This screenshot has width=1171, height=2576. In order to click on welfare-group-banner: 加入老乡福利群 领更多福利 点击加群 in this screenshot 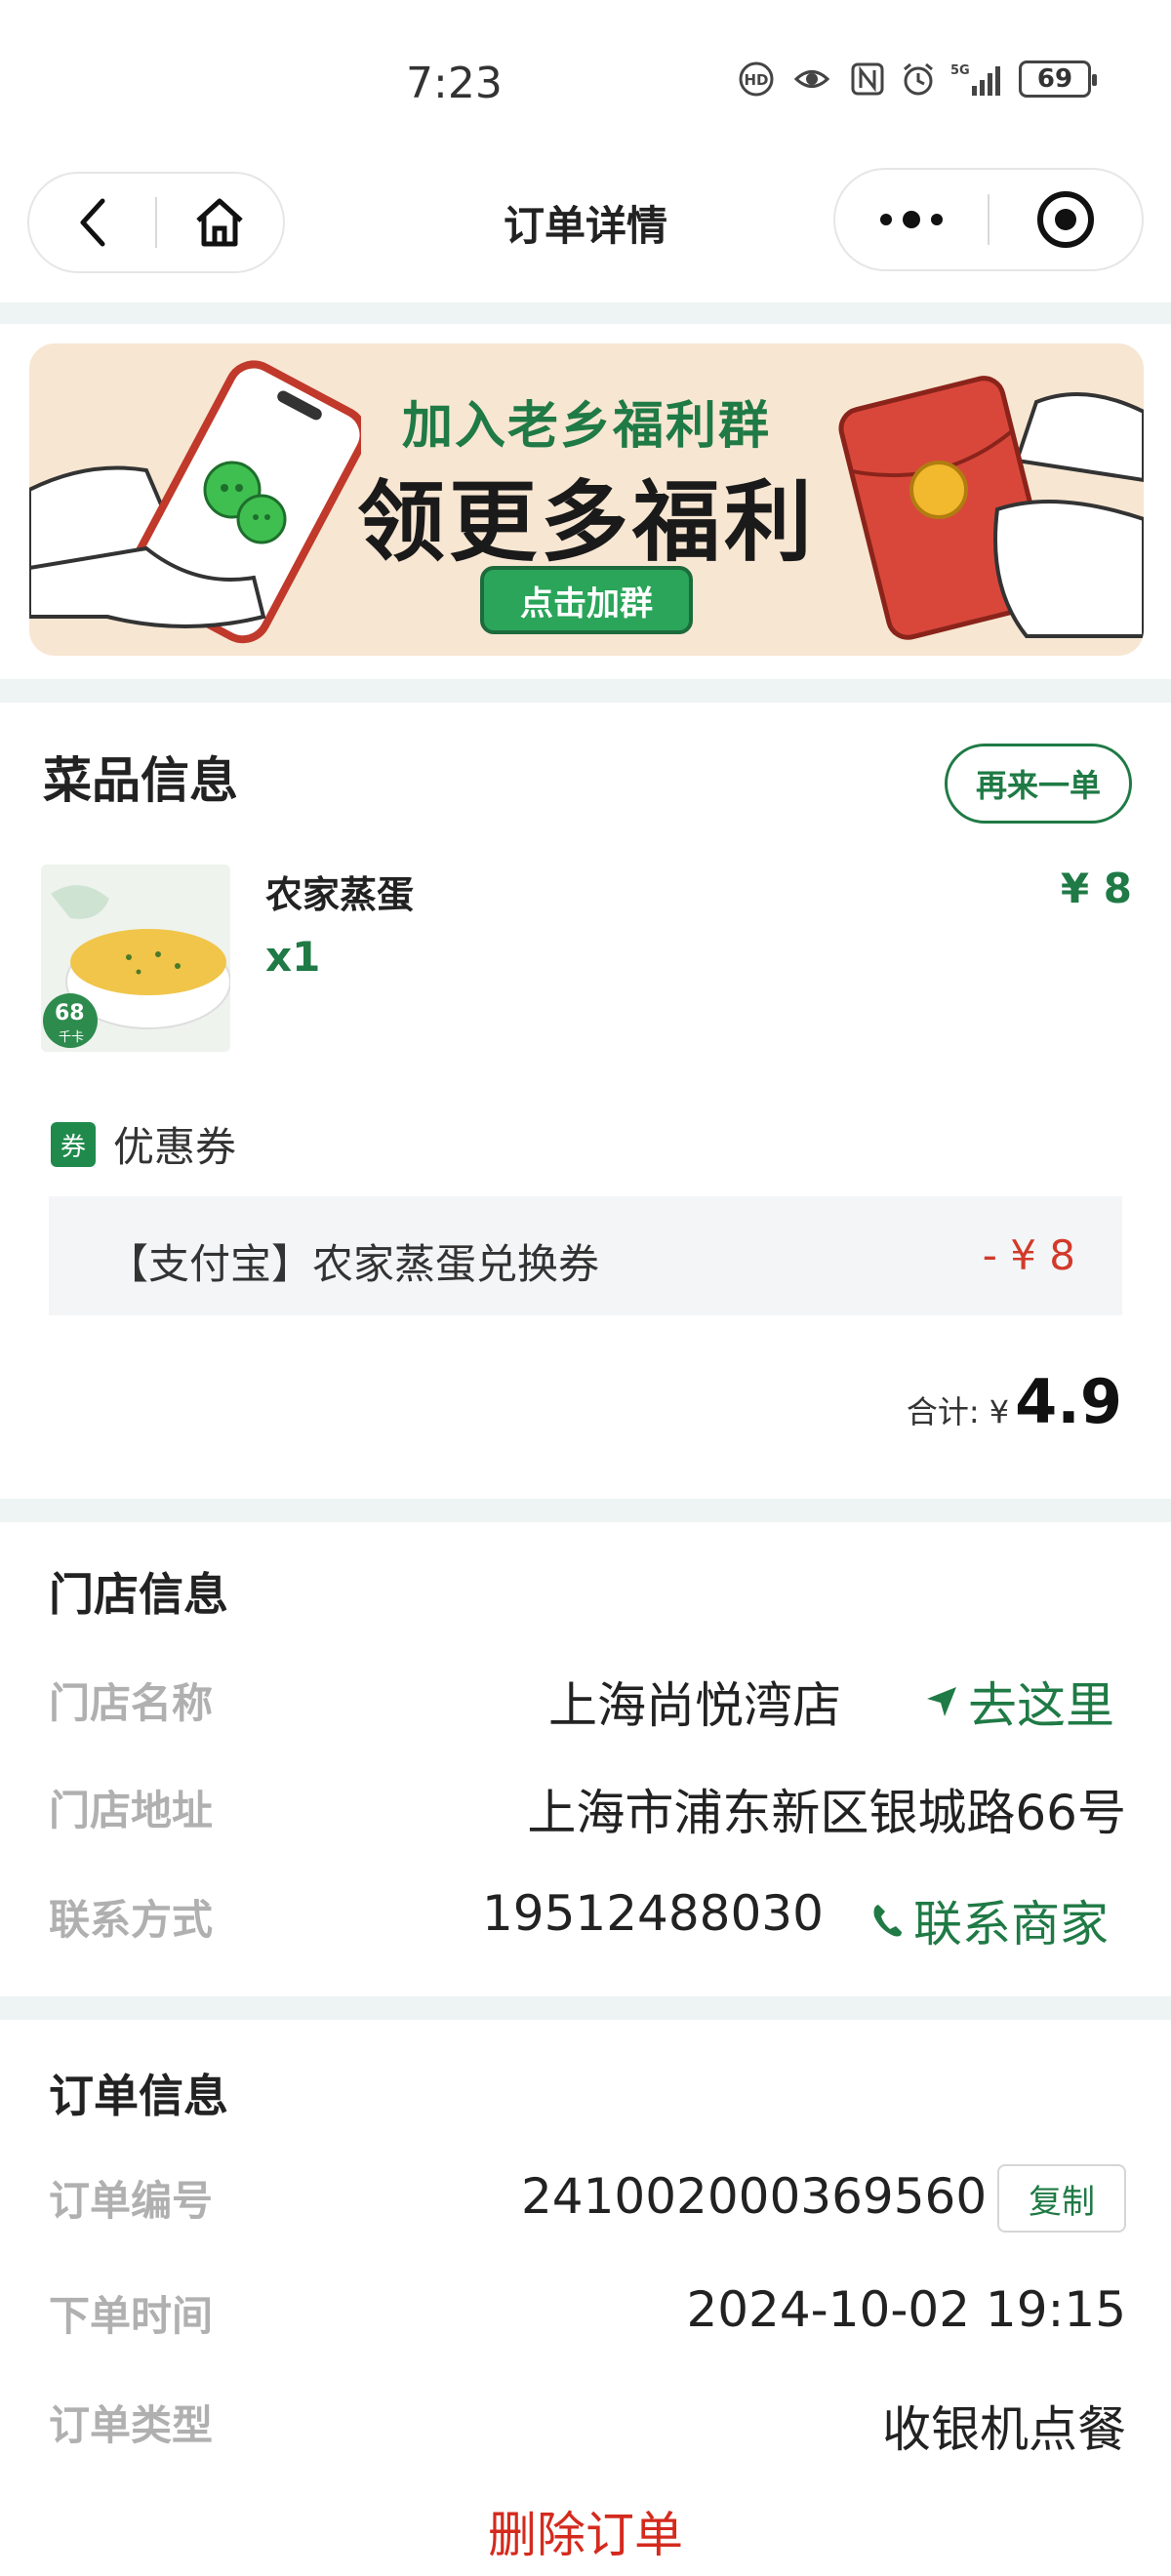, I will do `click(586, 499)`.